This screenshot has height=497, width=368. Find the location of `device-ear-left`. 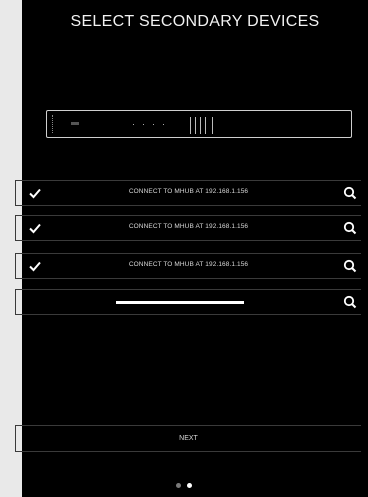

device-ear-left is located at coordinates (53, 124).